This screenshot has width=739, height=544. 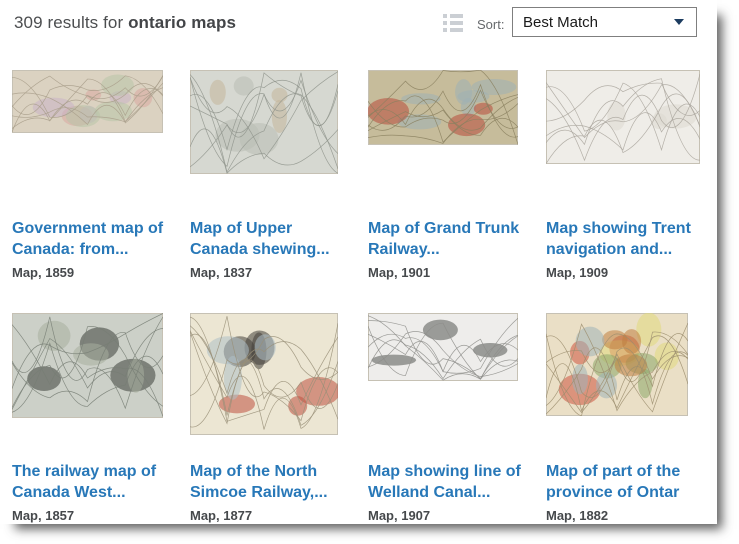 I want to click on results-header: 309 results for ontario maps, so click(x=125, y=23).